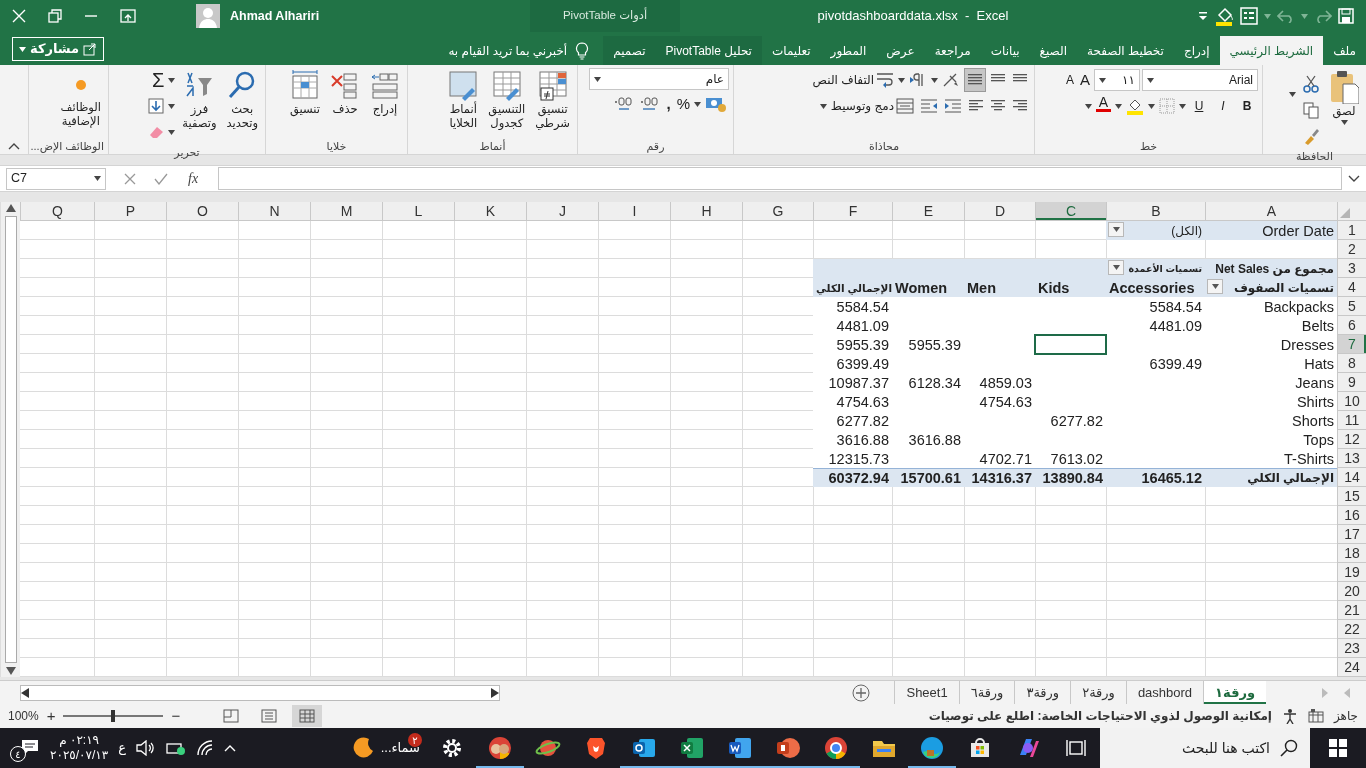  What do you see at coordinates (1271, 211) in the screenshot?
I see `column-header: A` at bounding box center [1271, 211].